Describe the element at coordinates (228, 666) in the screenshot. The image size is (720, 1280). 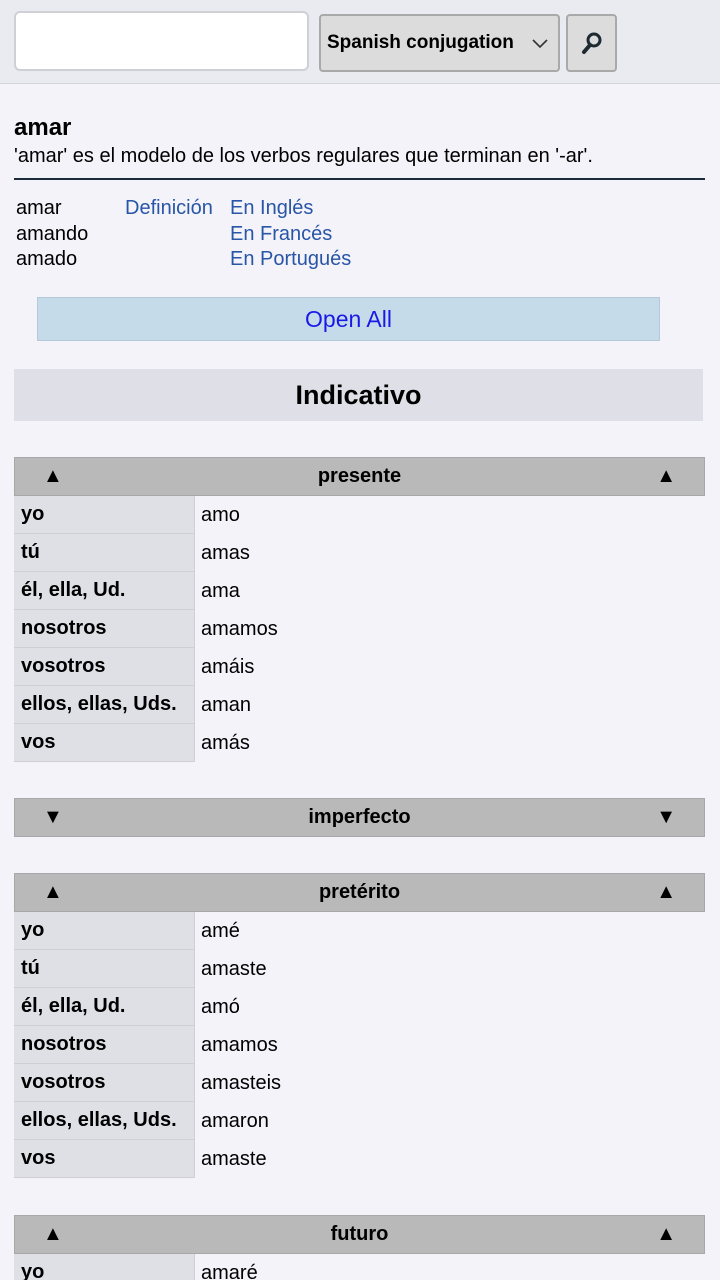
I see `conjugation-cell: amáis` at that location.